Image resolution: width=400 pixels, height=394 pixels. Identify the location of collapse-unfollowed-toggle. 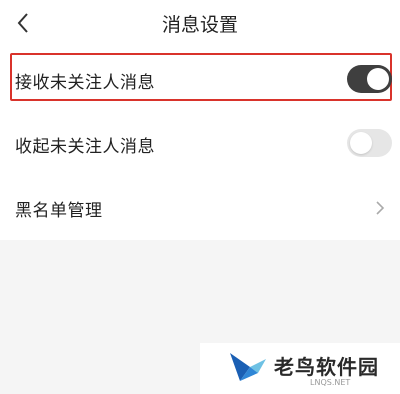
(369, 143).